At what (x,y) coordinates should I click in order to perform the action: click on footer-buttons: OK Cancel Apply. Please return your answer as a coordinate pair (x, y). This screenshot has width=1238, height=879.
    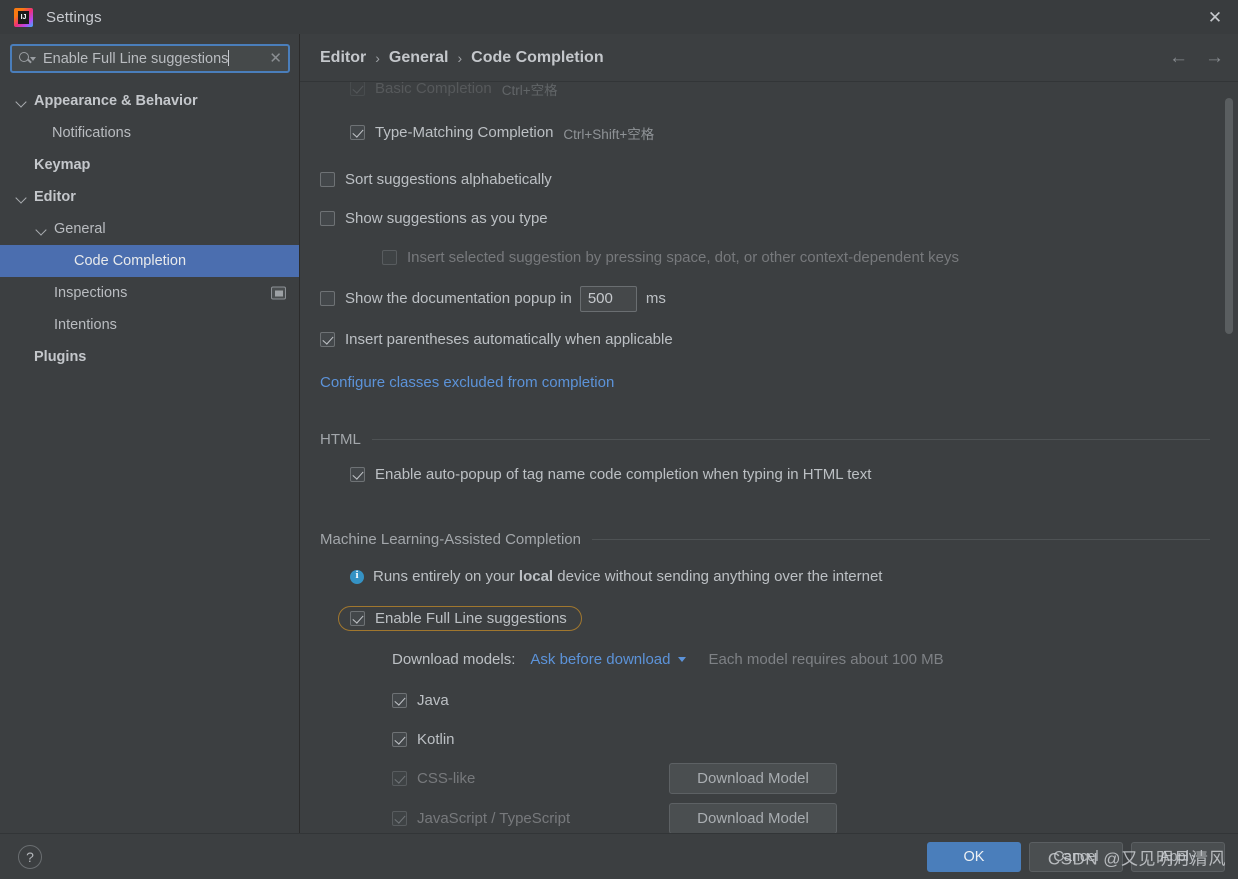
    Looking at the image, I should click on (1076, 856).